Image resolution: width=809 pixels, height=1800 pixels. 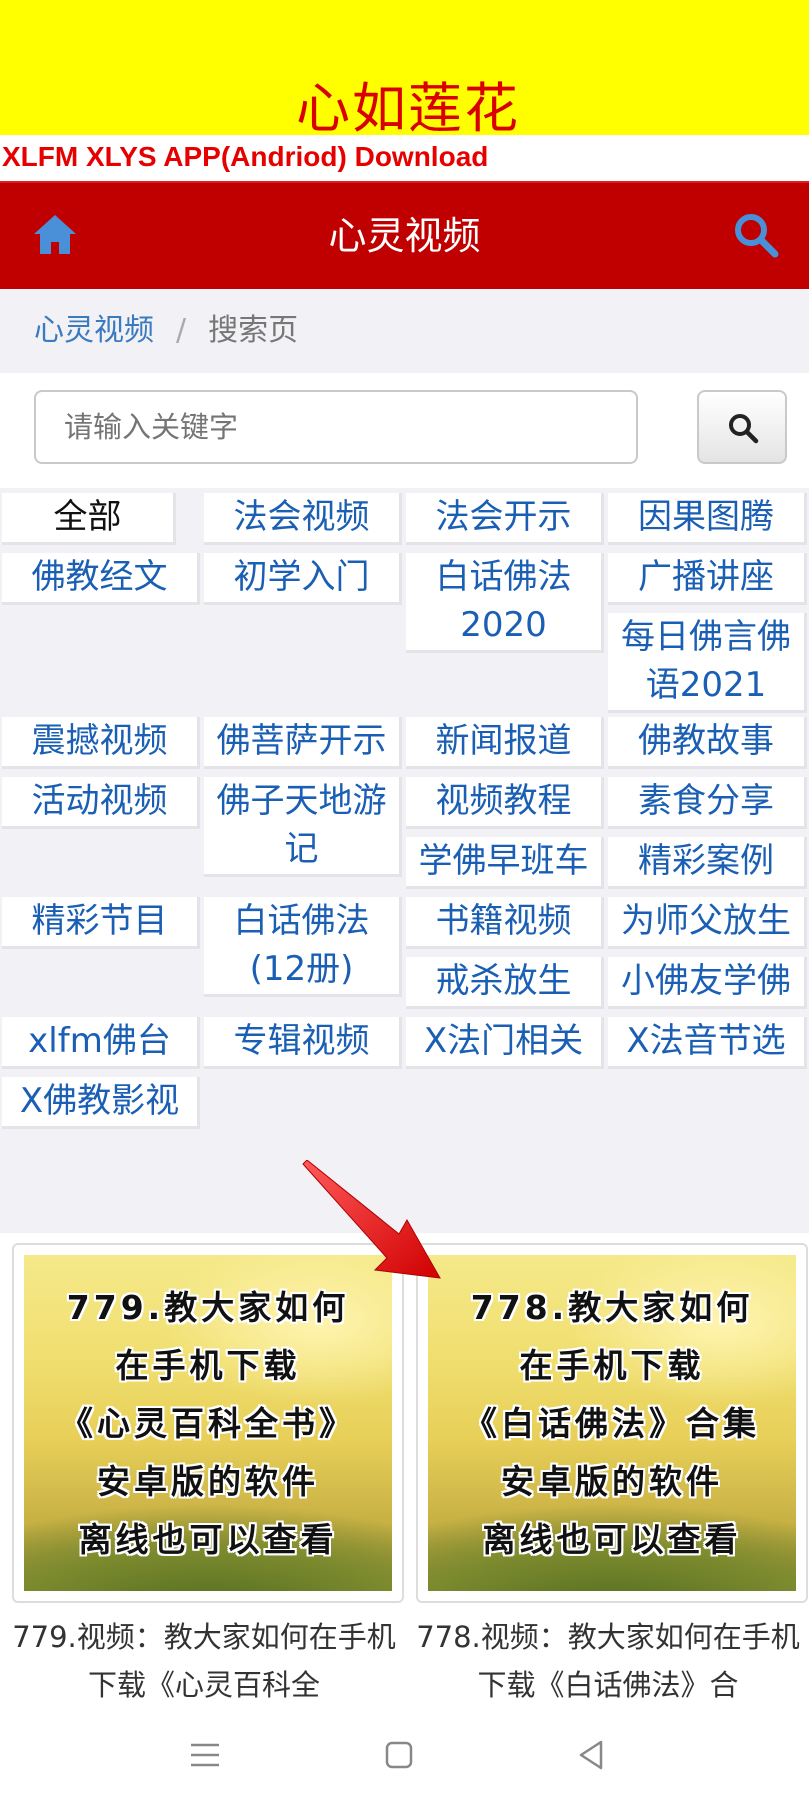 I want to click on category-item: 全部, so click(x=89, y=519).